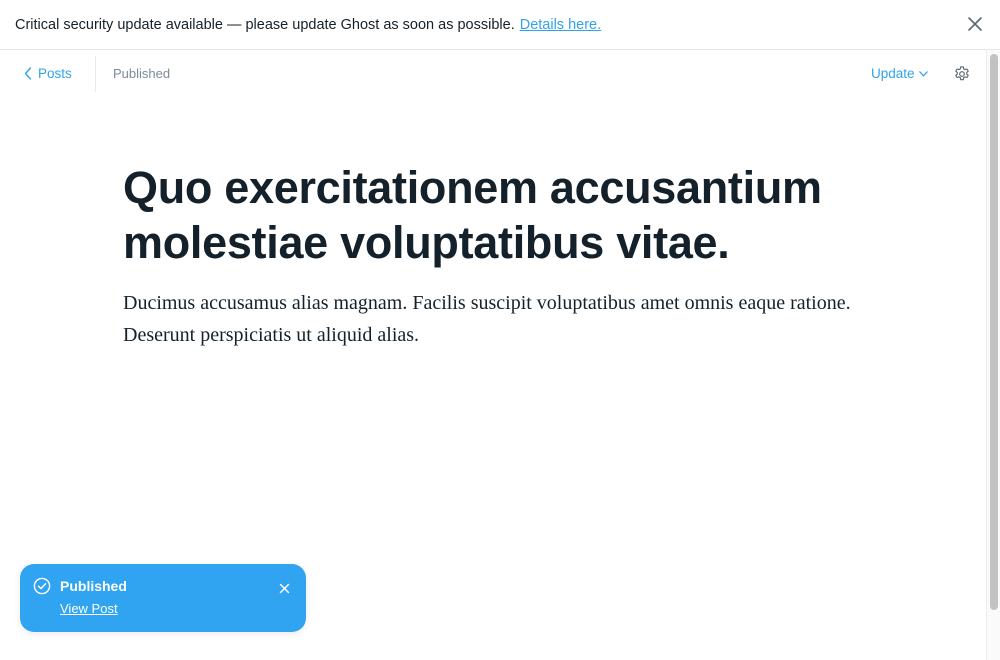  What do you see at coordinates (962, 74) in the screenshot?
I see `gear-icon` at bounding box center [962, 74].